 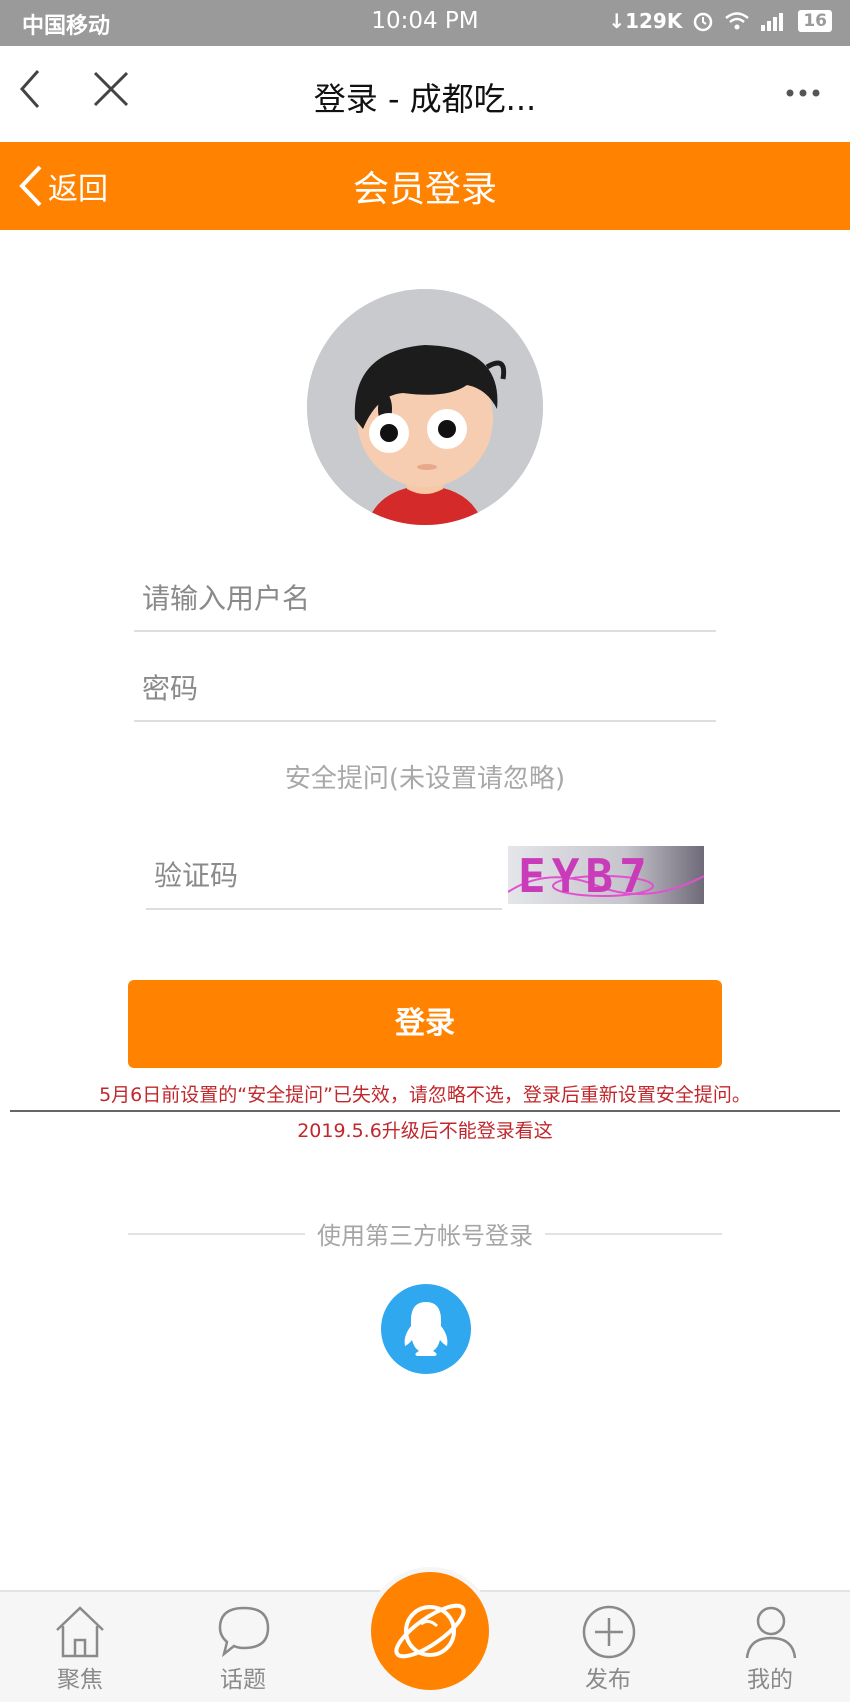 What do you see at coordinates (771, 1632) in the screenshot?
I see `user-icon` at bounding box center [771, 1632].